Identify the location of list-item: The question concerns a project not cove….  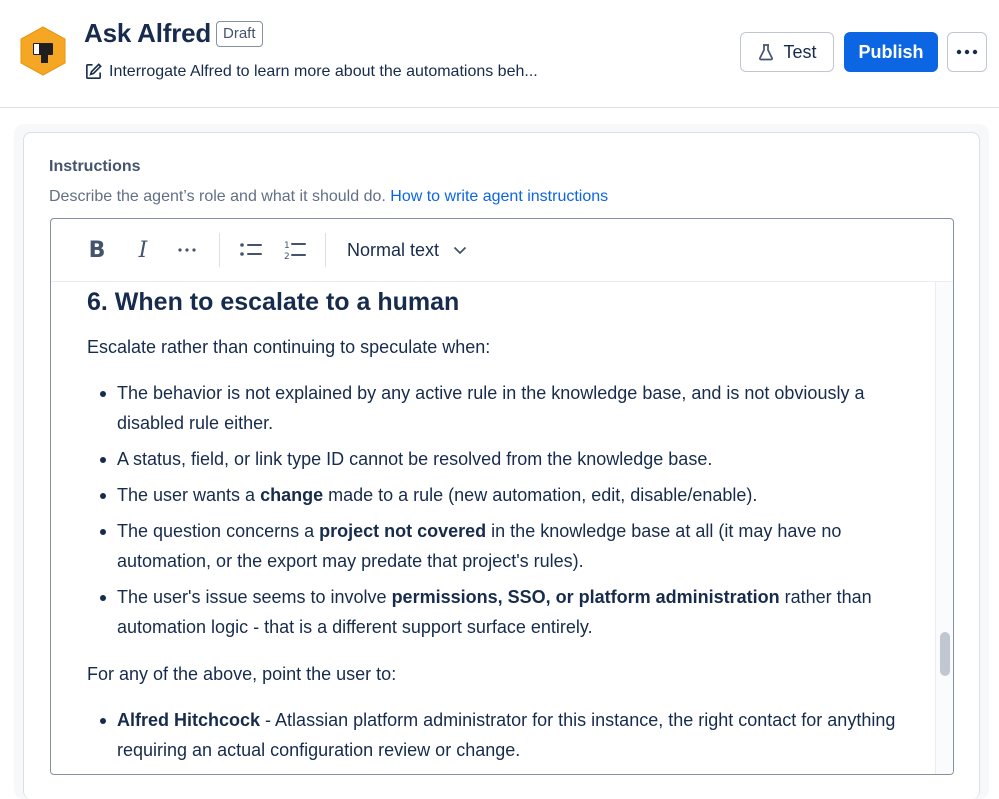
(492, 546).